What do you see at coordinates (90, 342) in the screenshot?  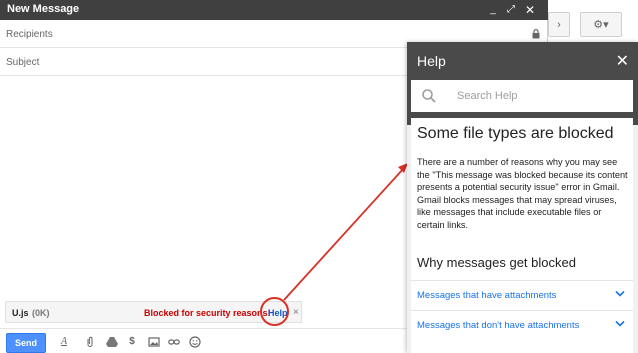 I see `attach-icon` at bounding box center [90, 342].